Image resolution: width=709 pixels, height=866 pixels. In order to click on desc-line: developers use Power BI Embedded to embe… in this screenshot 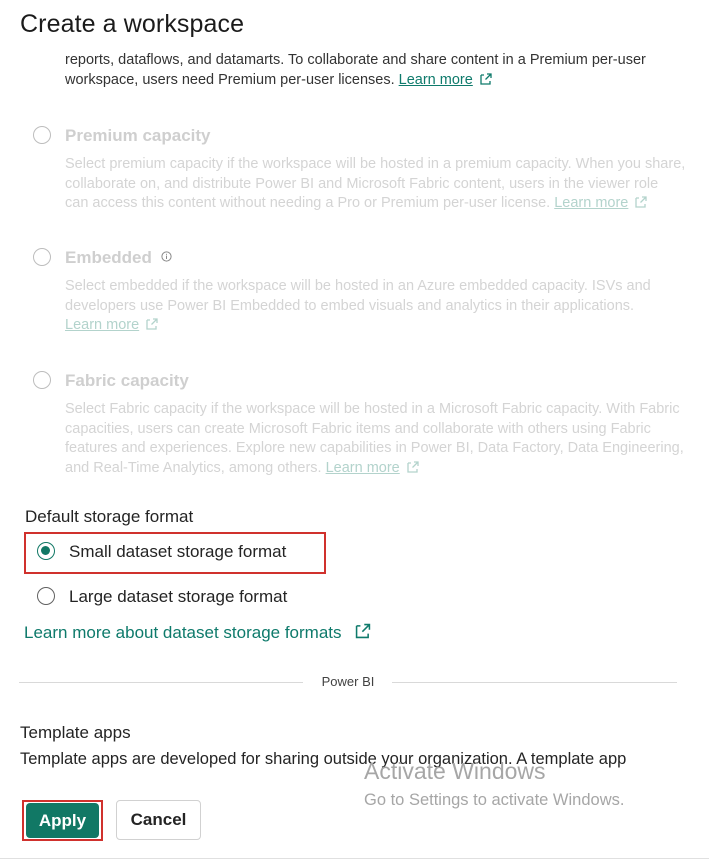, I will do `click(350, 305)`.